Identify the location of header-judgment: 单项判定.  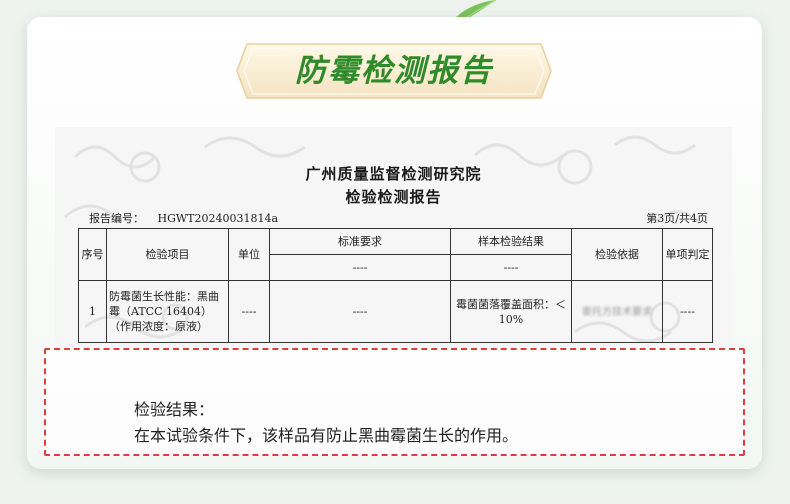
(687, 254).